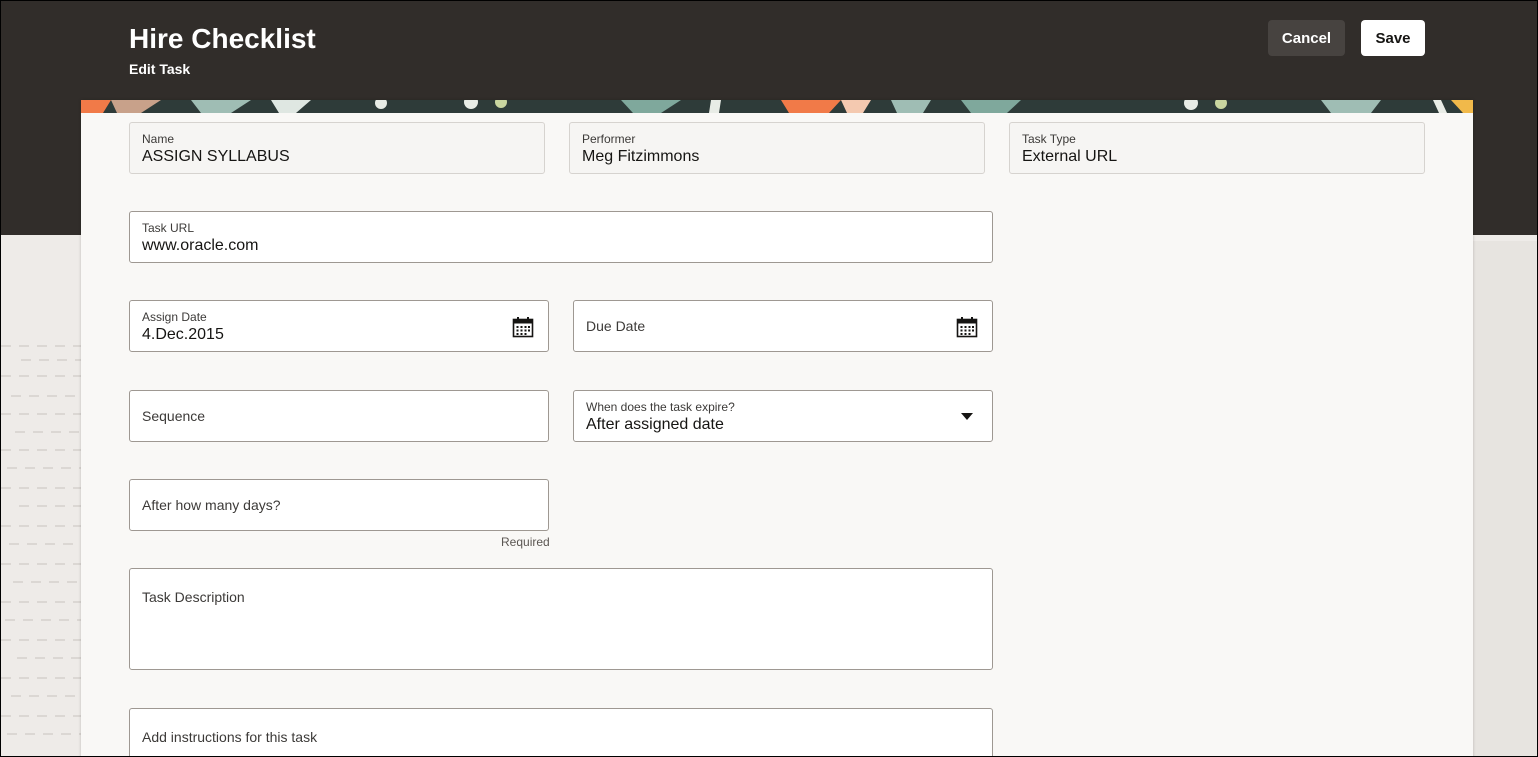  What do you see at coordinates (174, 416) in the screenshot?
I see `sequence-placeholder: Sequence` at bounding box center [174, 416].